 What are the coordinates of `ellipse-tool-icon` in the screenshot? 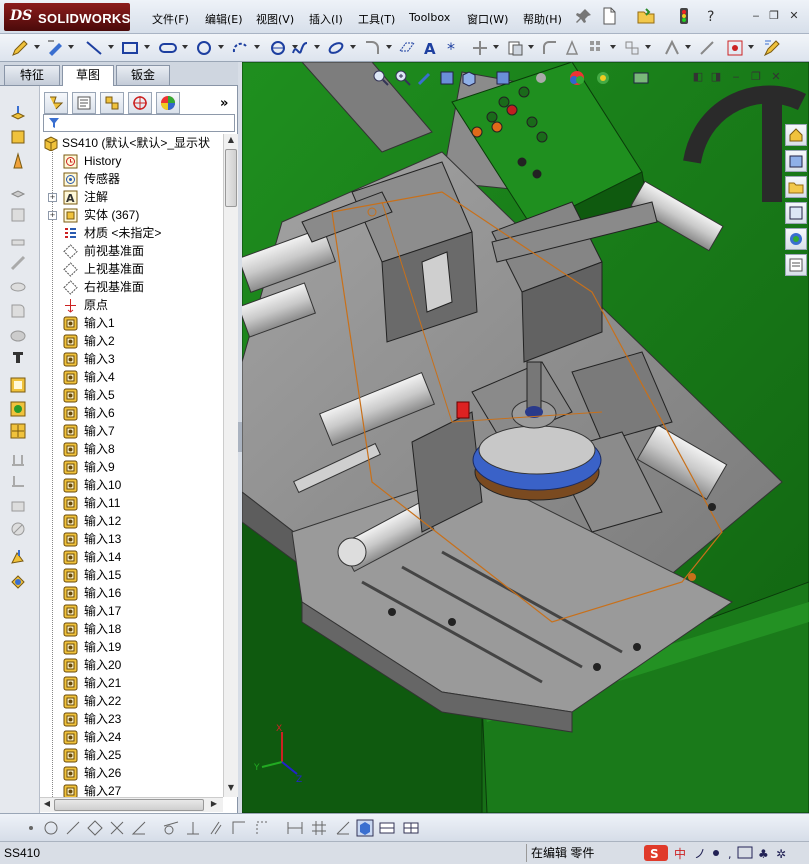 It's located at (336, 48).